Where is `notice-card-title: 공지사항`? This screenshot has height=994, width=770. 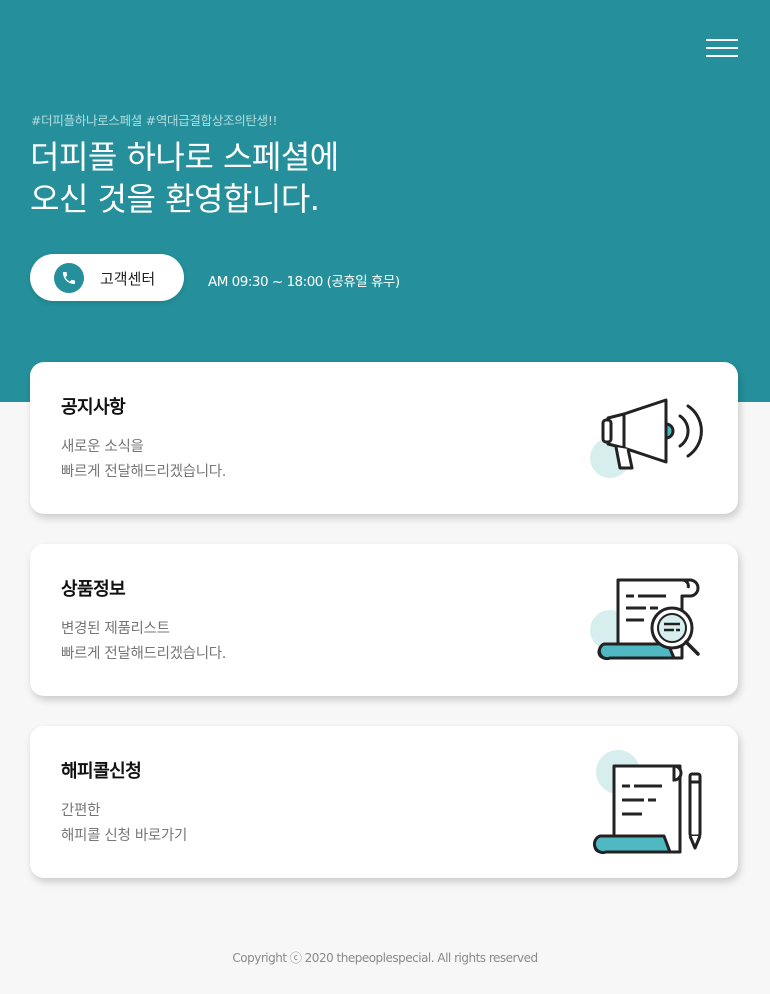
notice-card-title: 공지사항 is located at coordinates (93, 407).